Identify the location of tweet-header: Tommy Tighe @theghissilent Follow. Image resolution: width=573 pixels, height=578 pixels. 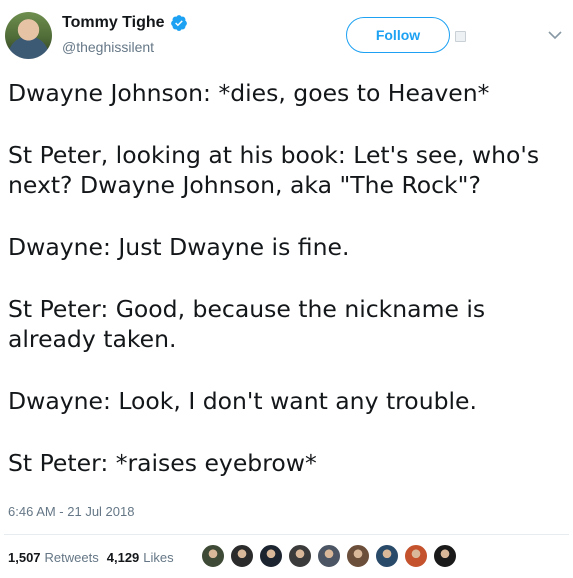
(286, 35).